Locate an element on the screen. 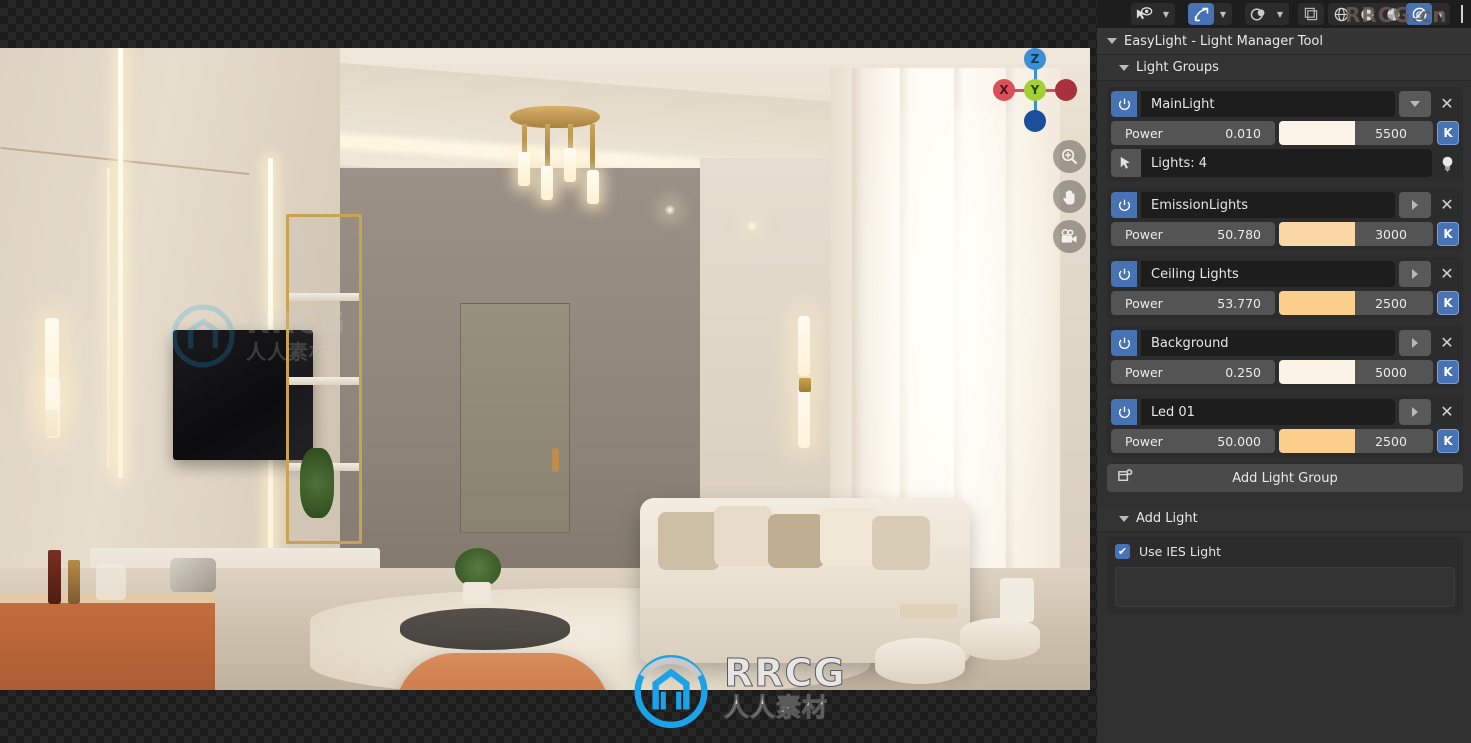 Image resolution: width=1471 pixels, height=743 pixels. lights-count-field: Lights: 4 is located at coordinates (1286, 163).